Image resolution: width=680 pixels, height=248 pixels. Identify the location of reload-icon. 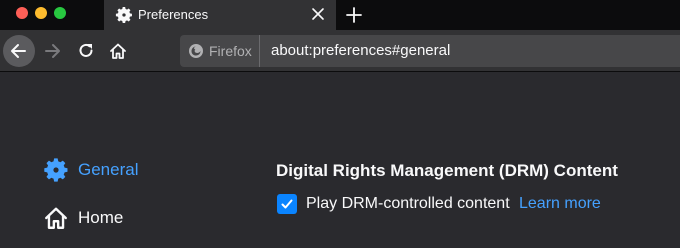
(86, 50).